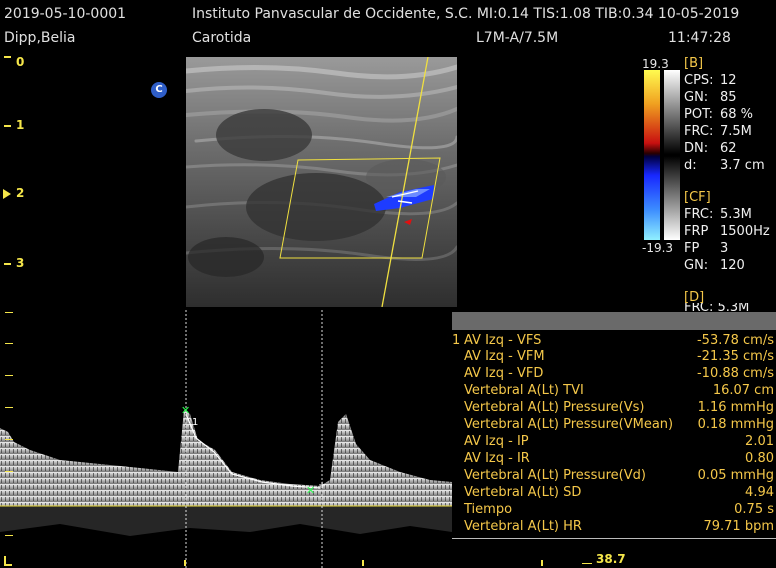  I want to click on result-value: 2.01, so click(759, 441).